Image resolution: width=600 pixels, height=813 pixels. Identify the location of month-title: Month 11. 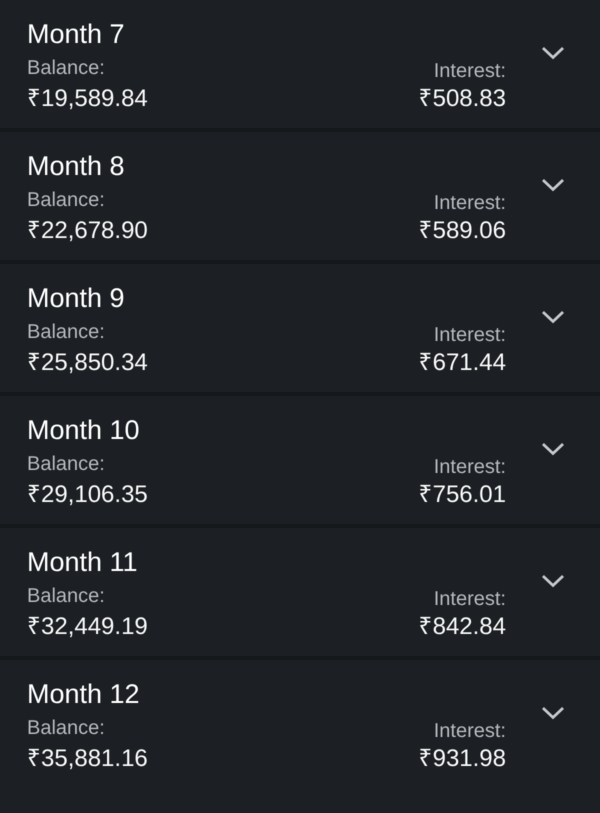
(82, 562).